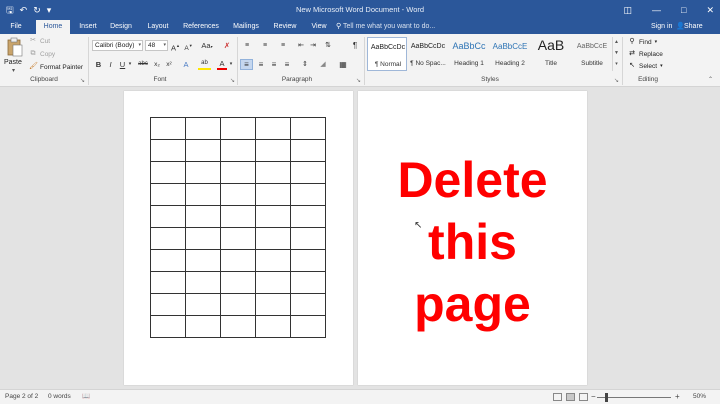 This screenshot has height=404, width=720. What do you see at coordinates (21, 397) in the screenshot?
I see `page-count: Page 2 of 2` at bounding box center [21, 397].